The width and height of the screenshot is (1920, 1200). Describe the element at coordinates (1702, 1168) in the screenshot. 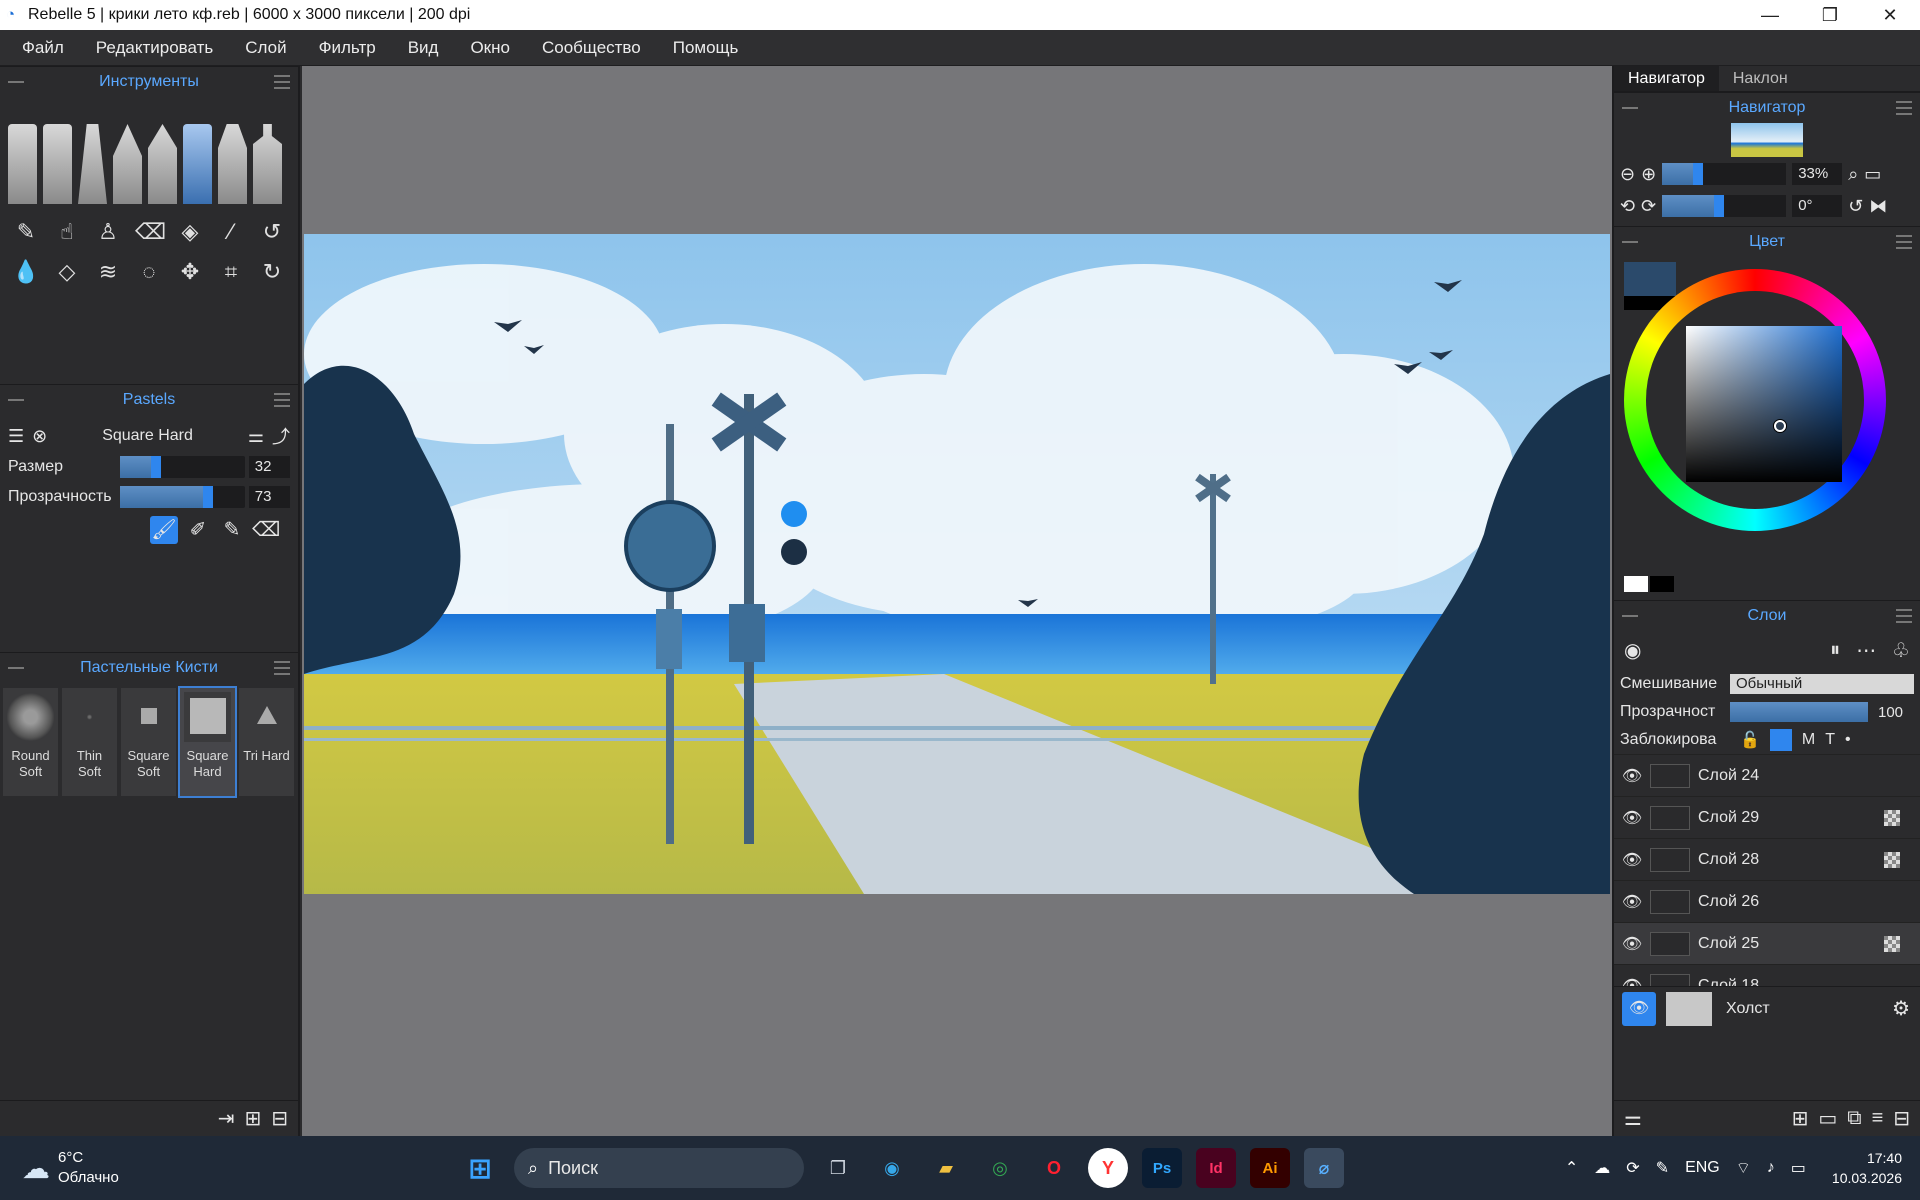

I see `language-indicator: ENG` at that location.